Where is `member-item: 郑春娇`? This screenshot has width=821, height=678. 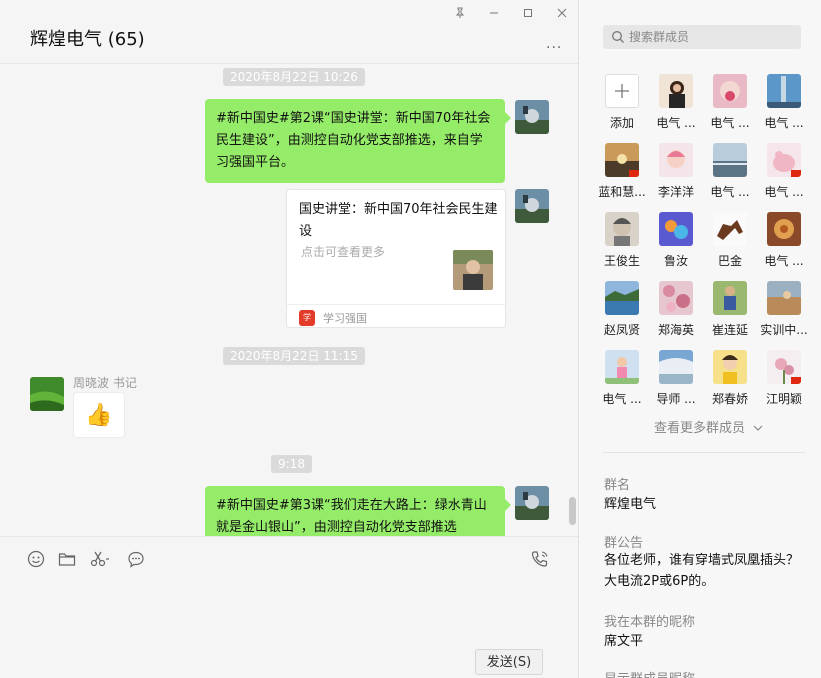
member-item: 郑春娇 is located at coordinates (730, 381).